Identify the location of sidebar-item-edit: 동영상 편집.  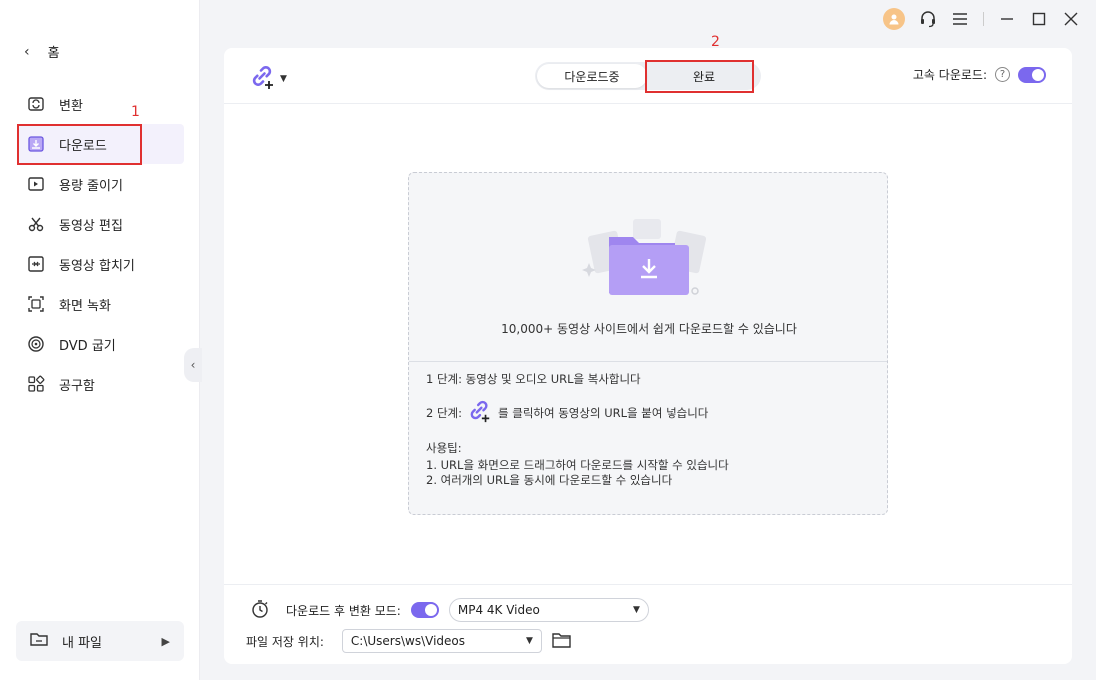
(101, 224).